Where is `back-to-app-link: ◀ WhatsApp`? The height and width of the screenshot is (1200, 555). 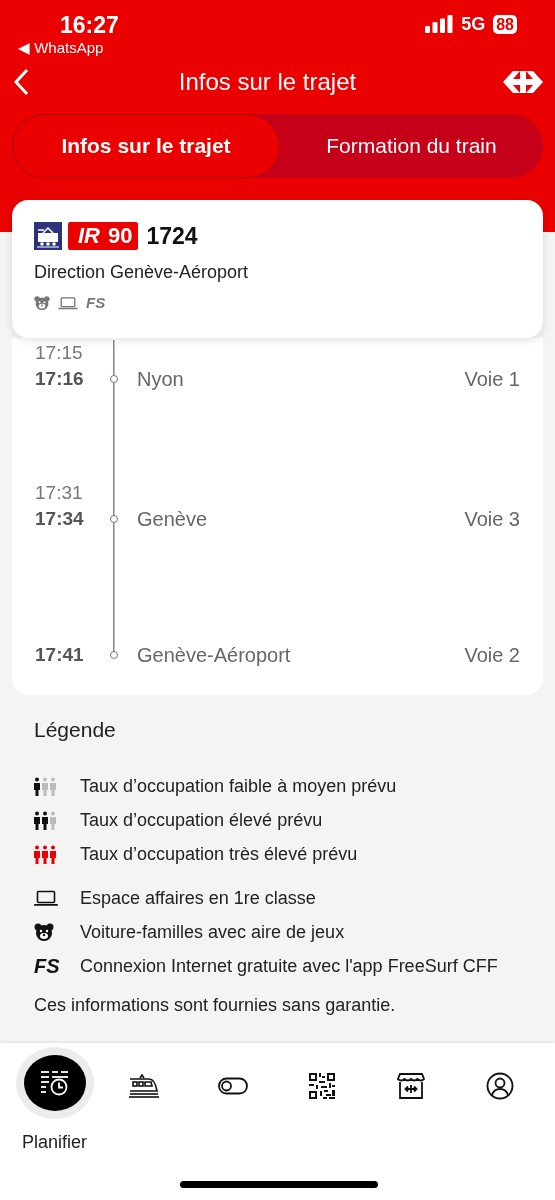
back-to-app-link: ◀ WhatsApp is located at coordinates (61, 48).